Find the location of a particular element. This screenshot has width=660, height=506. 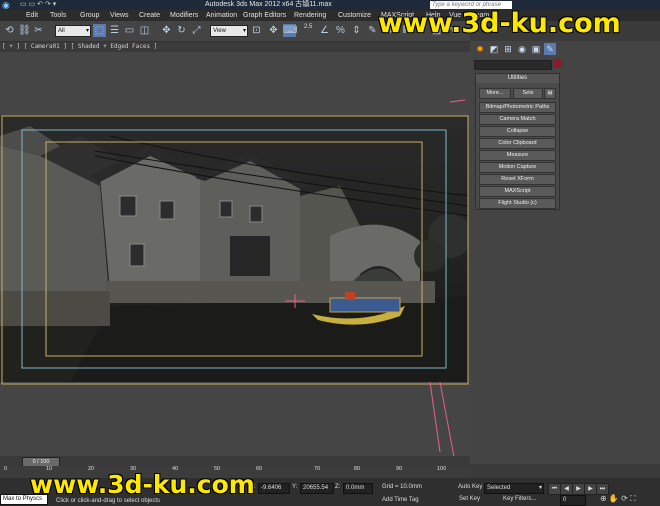

selection-filter-value: All is located at coordinates (61, 31).